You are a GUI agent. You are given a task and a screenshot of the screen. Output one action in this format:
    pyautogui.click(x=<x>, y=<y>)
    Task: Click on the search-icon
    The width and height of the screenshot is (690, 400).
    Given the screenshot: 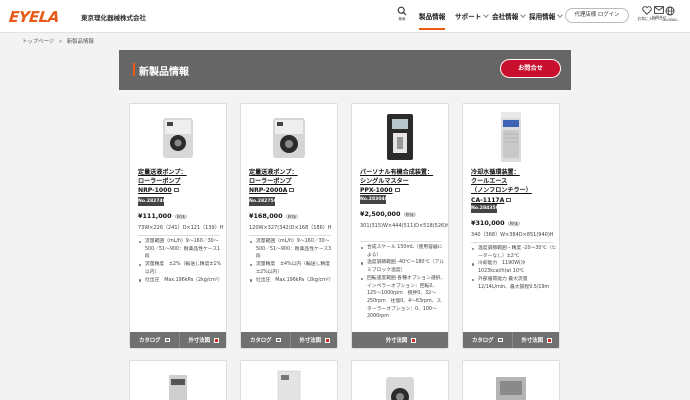 What is the action you would take?
    pyautogui.click(x=402, y=11)
    